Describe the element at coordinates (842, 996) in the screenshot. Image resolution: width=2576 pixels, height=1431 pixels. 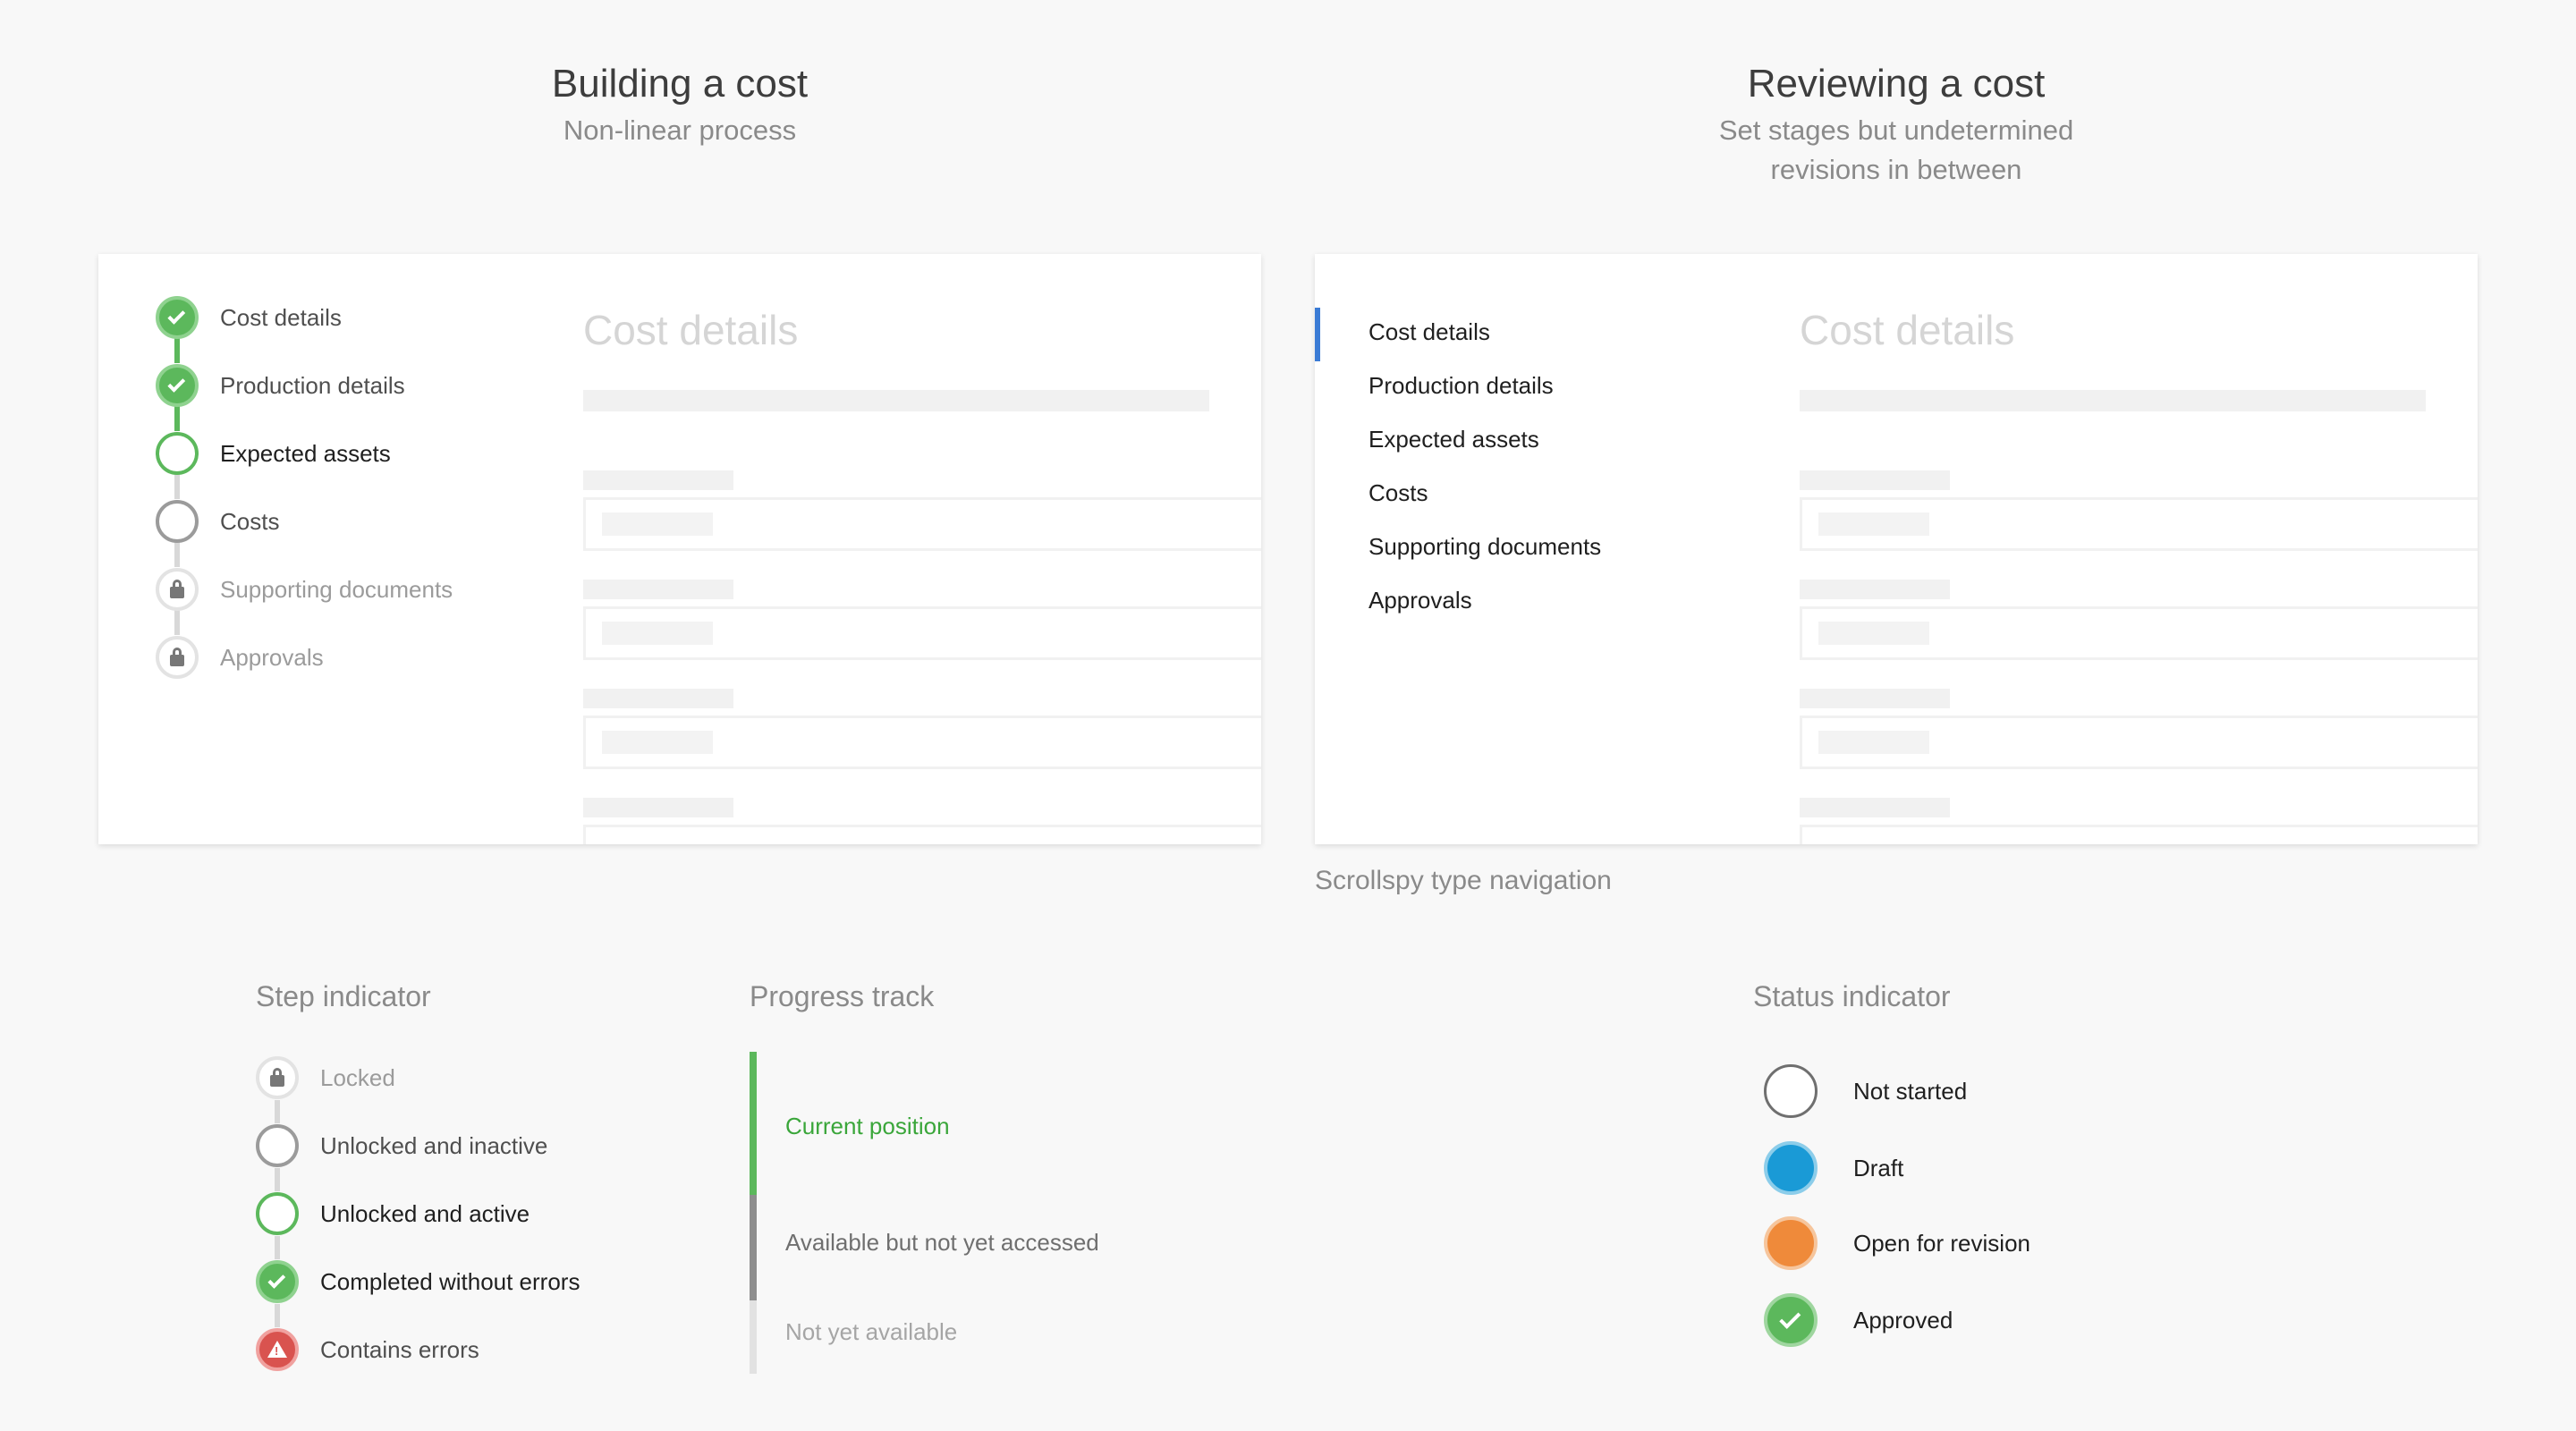
I see `progress-track-title: Progress track` at that location.